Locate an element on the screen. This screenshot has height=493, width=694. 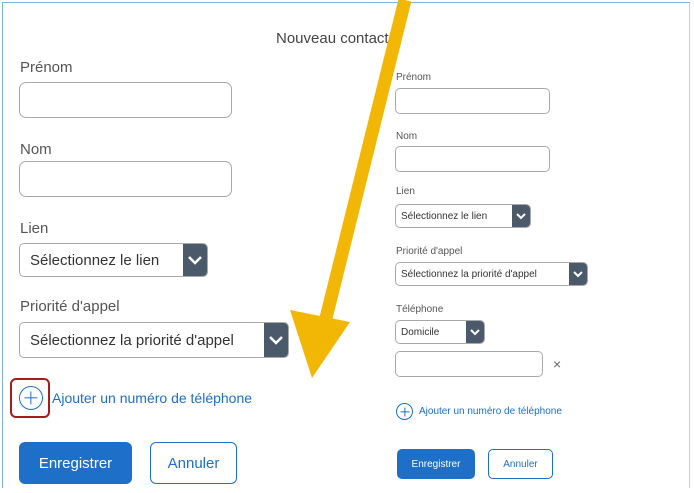
annotation-arrow is located at coordinates (351, 189).